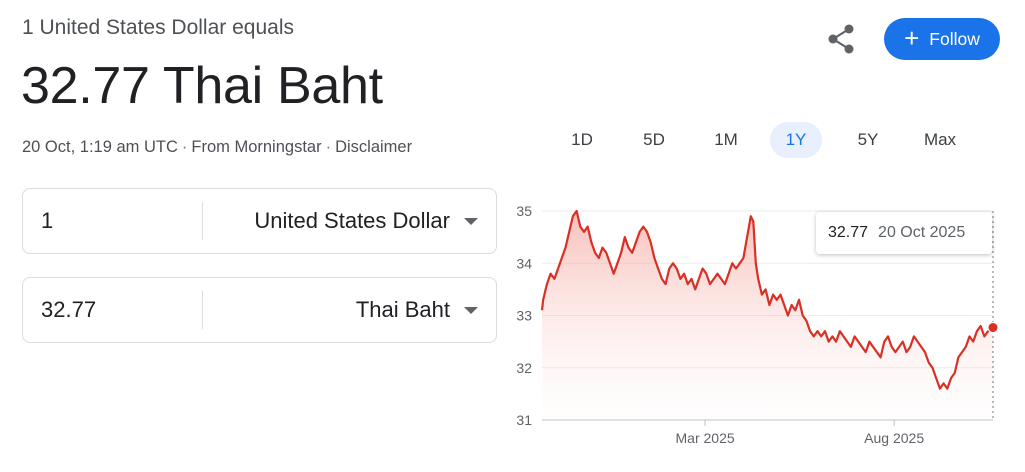 The image size is (1025, 472). I want to click on plus-icon: +, so click(912, 38).